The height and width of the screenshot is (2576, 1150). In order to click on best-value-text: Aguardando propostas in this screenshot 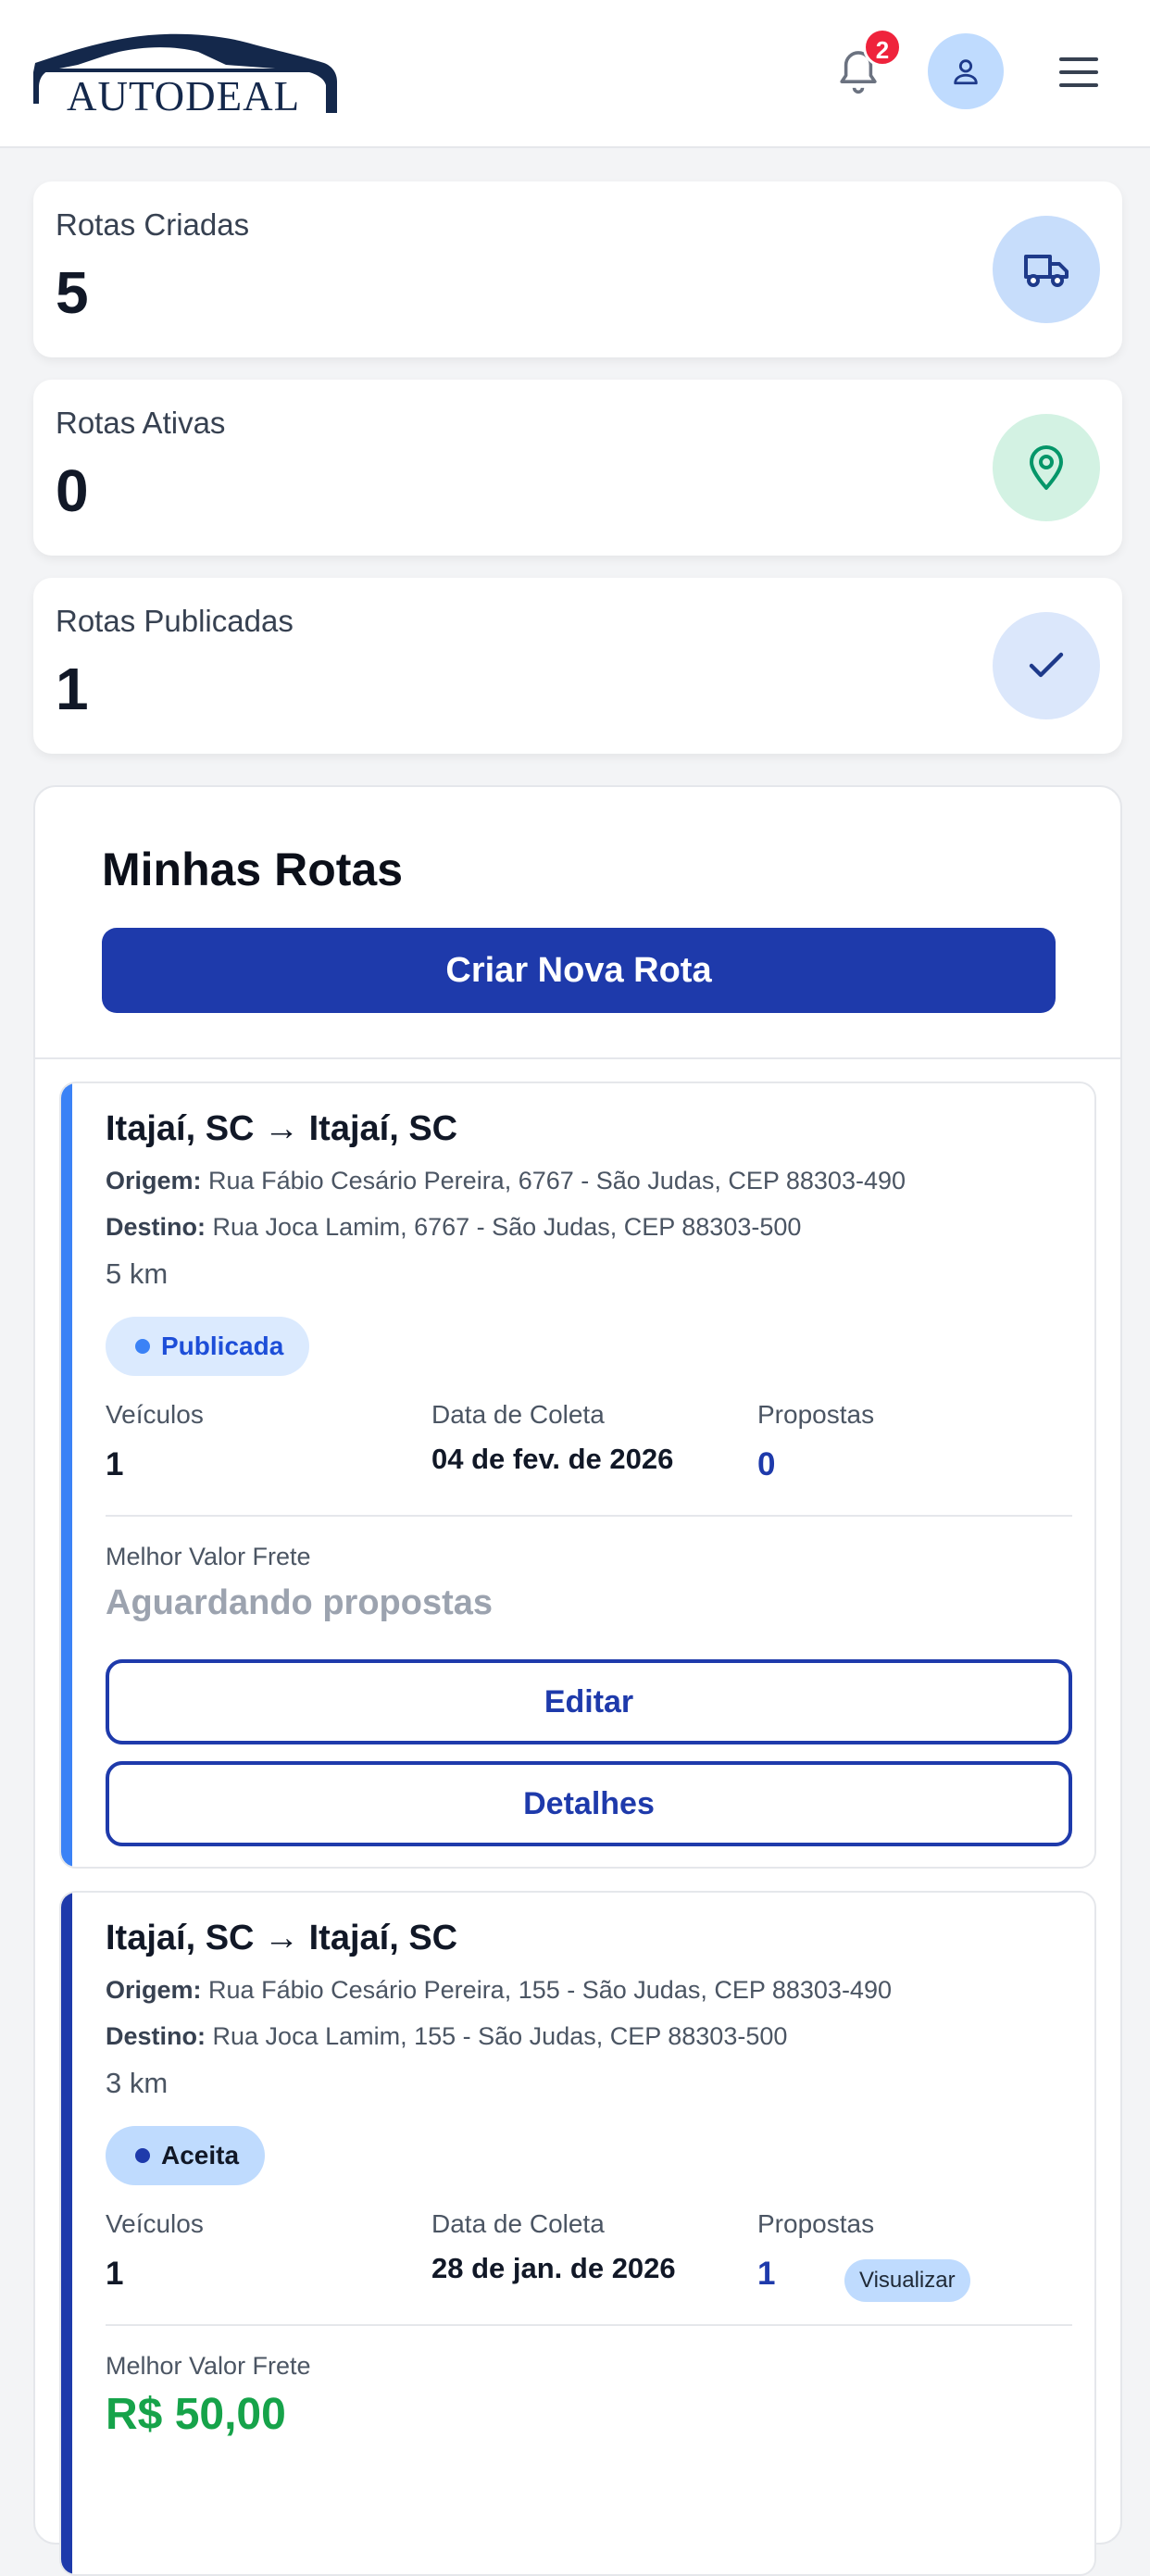, I will do `click(300, 1602)`.